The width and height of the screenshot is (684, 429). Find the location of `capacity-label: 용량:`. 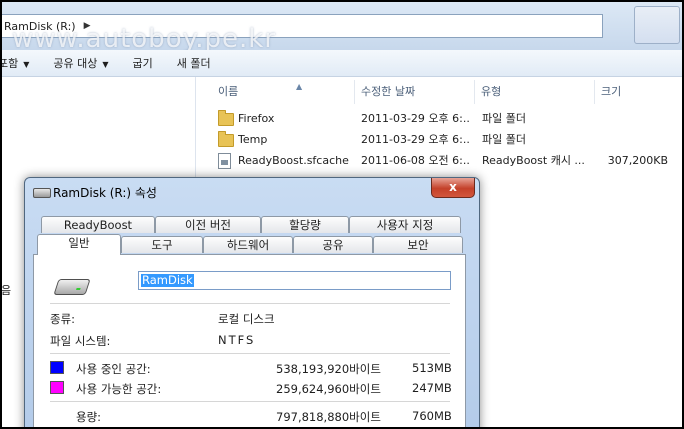

capacity-label: 용량: is located at coordinates (89, 417).